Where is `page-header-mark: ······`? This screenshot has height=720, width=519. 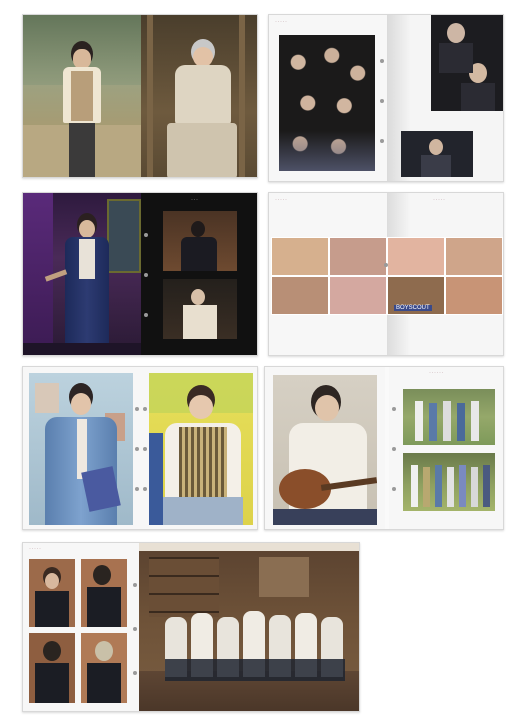 page-header-mark: ······ is located at coordinates (436, 373).